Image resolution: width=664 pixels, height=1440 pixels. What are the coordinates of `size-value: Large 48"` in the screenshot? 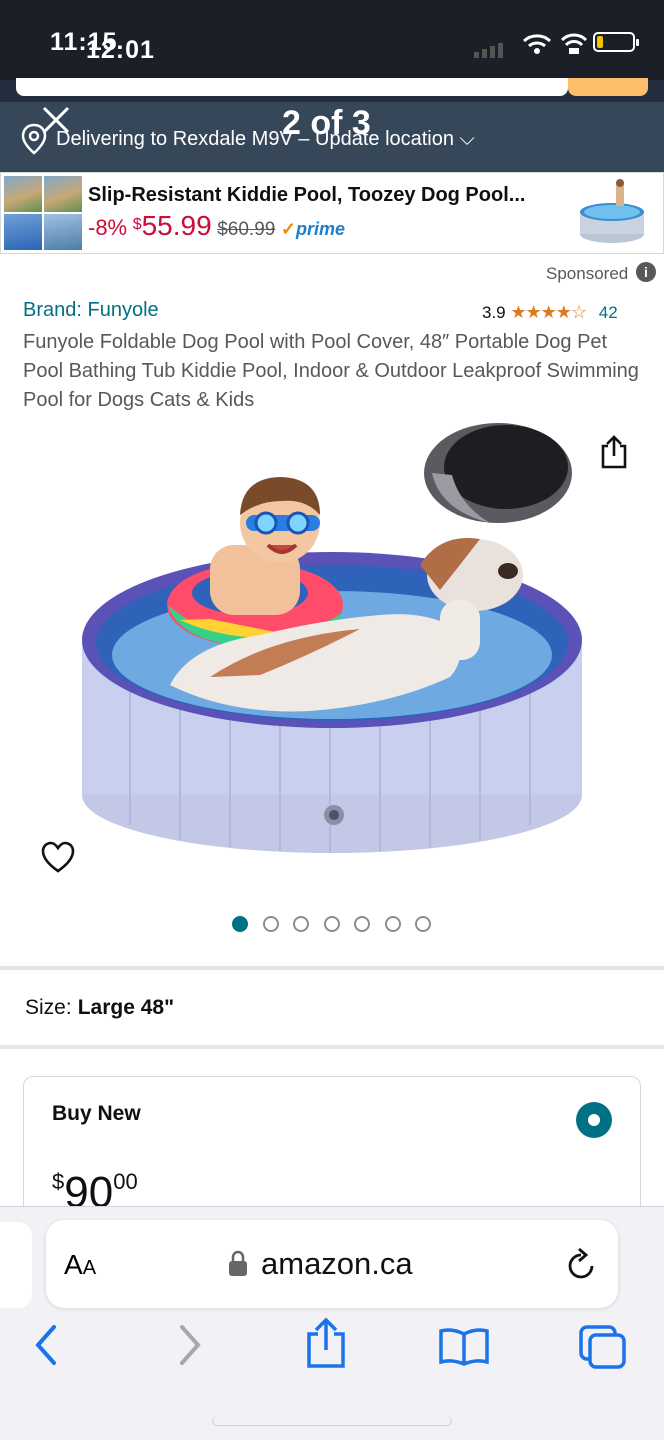 It's located at (126, 1007).